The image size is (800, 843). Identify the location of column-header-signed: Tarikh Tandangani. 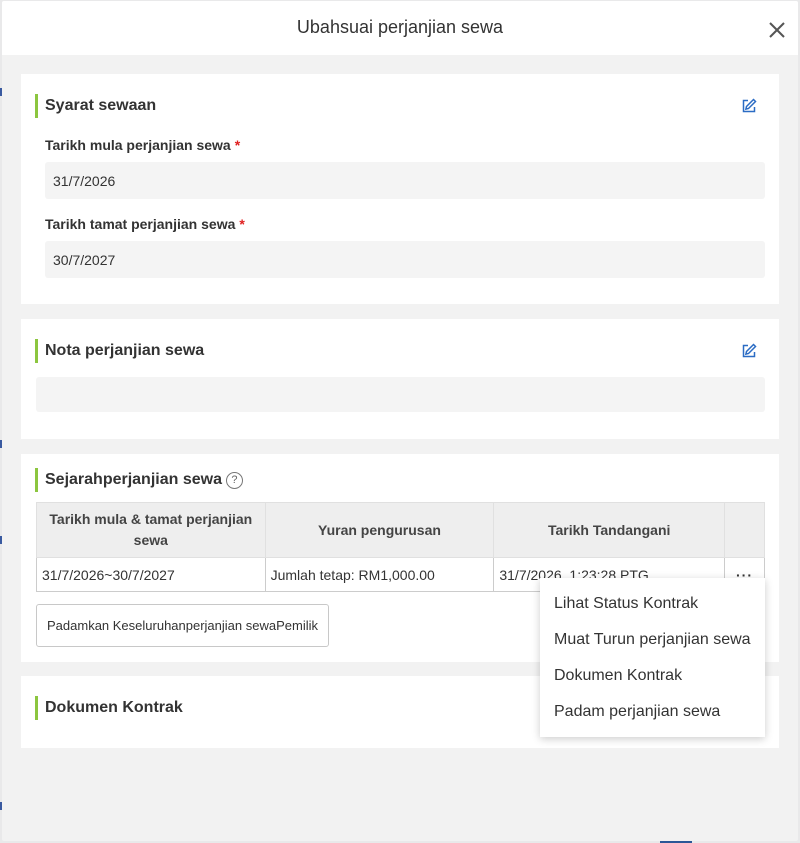
(609, 530).